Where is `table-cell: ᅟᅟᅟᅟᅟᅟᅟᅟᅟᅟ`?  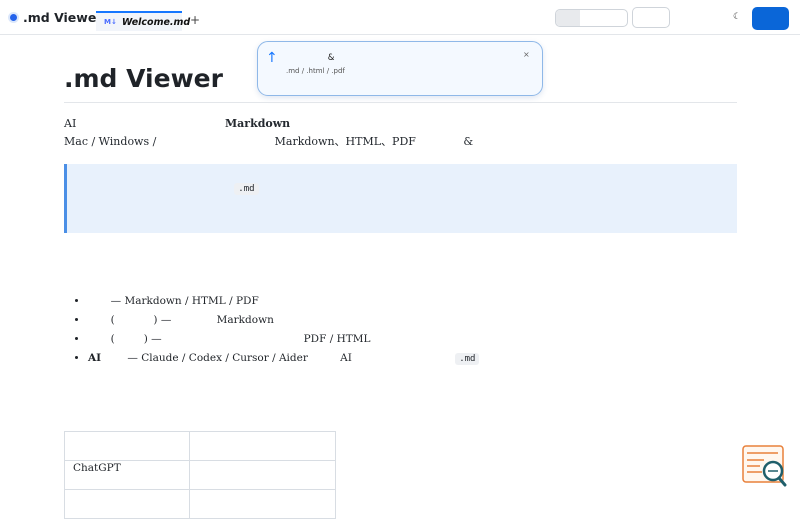
table-cell: ᅟᅟᅟᅟᅟᅟᅟᅟᅟᅟ is located at coordinates (262, 475).